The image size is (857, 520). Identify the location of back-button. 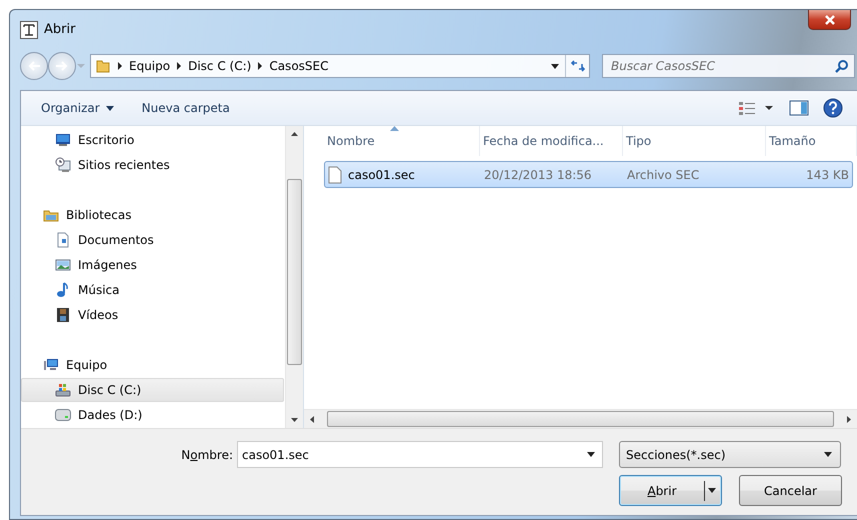
(34, 66).